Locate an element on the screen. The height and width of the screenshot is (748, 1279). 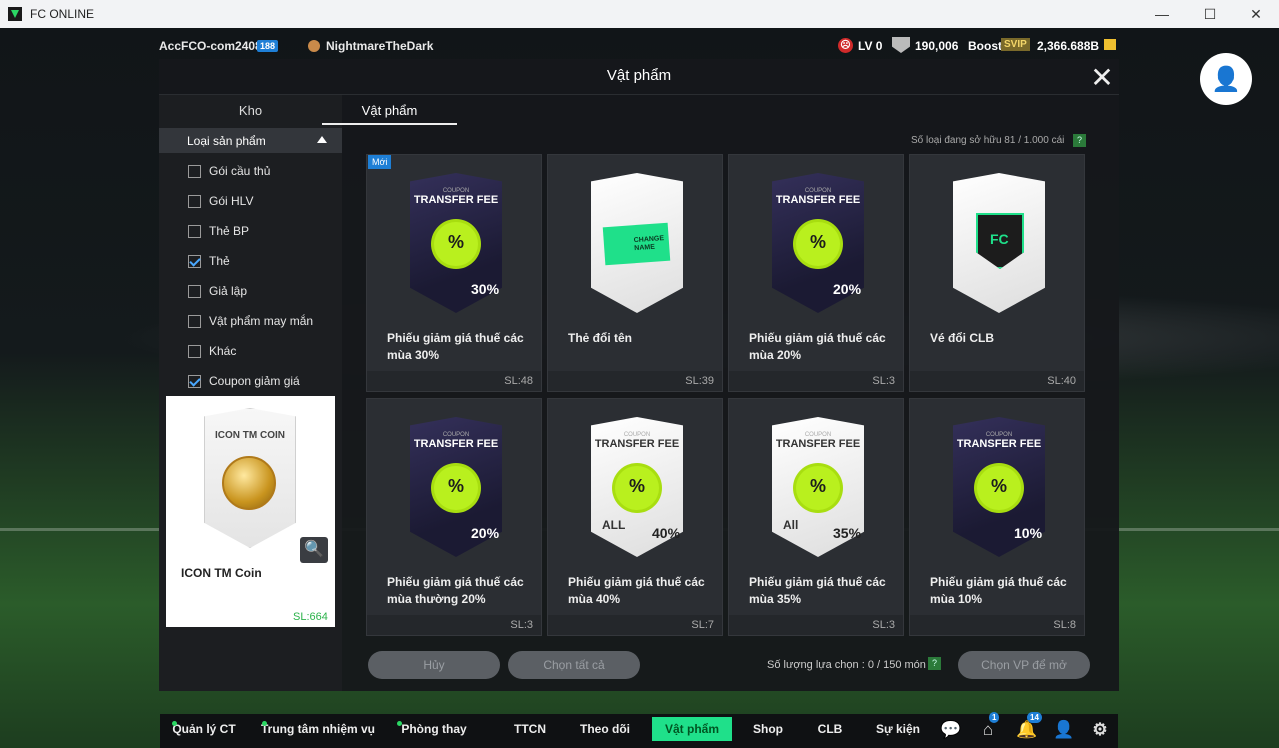
bp-icon is located at coordinates (1110, 44).